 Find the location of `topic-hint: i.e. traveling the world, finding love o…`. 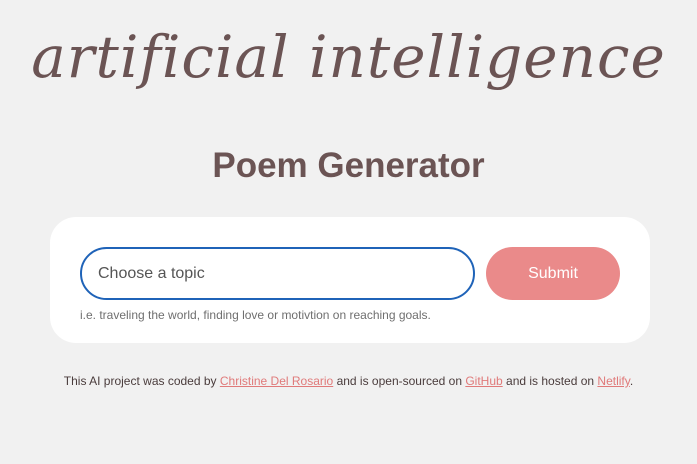

topic-hint: i.e. traveling the world, finding love o… is located at coordinates (255, 315).